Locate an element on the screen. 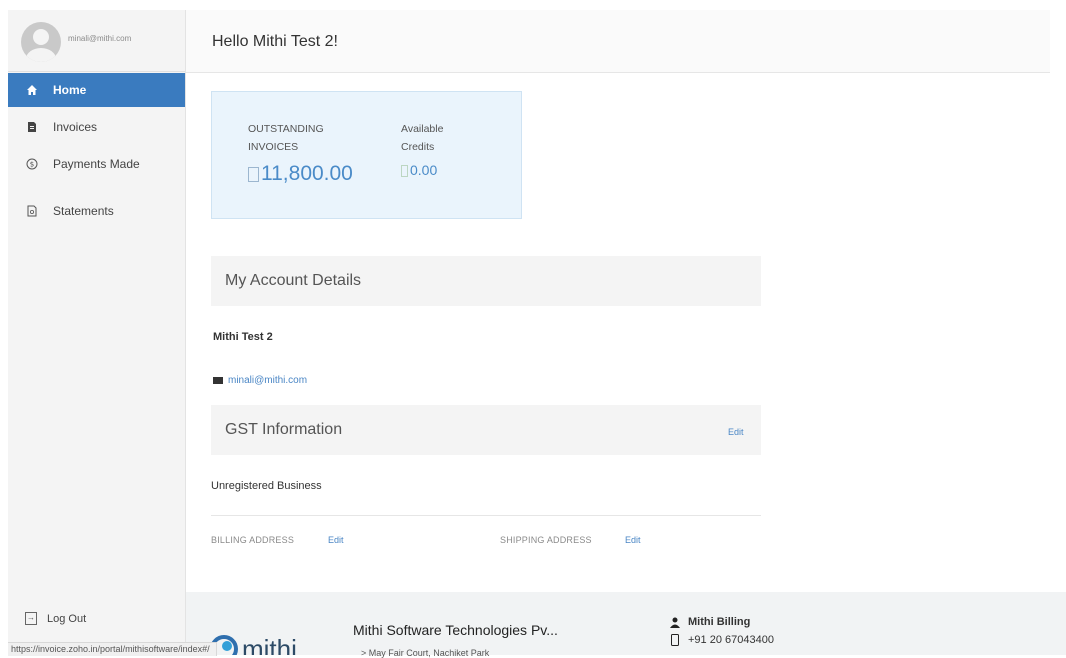 The image size is (1066, 658). contact-phone: +91 20 67043400 is located at coordinates (731, 640).